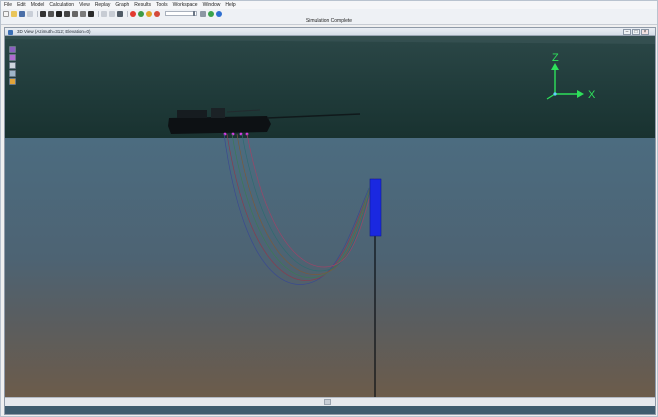  I want to click on menu-tools: Tools, so click(162, 5).